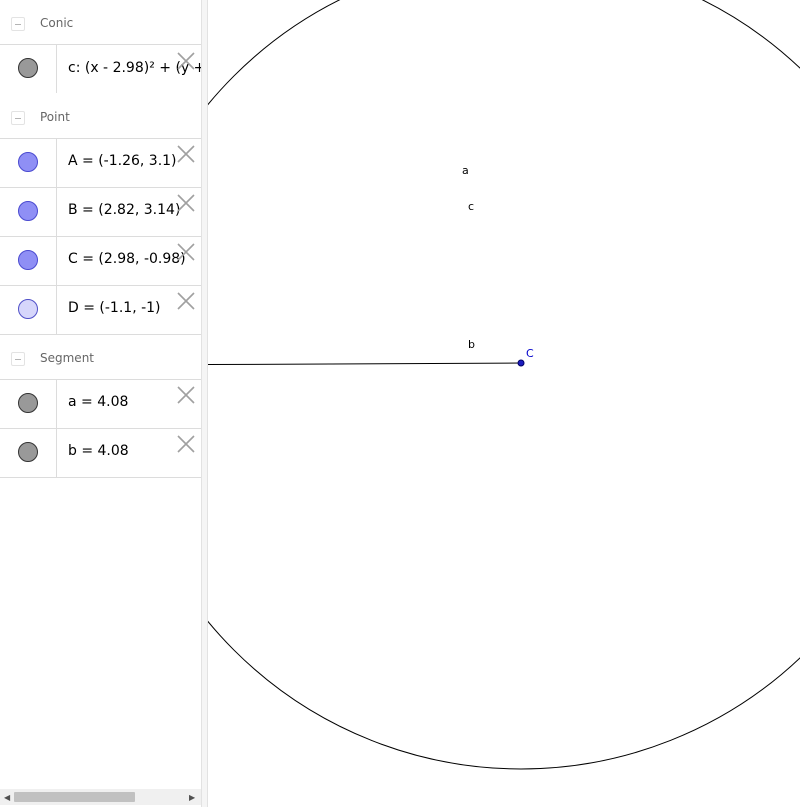 Image resolution: width=800 pixels, height=807 pixels. I want to click on horizontal-scrollbar: ◀ ▶, so click(100, 797).